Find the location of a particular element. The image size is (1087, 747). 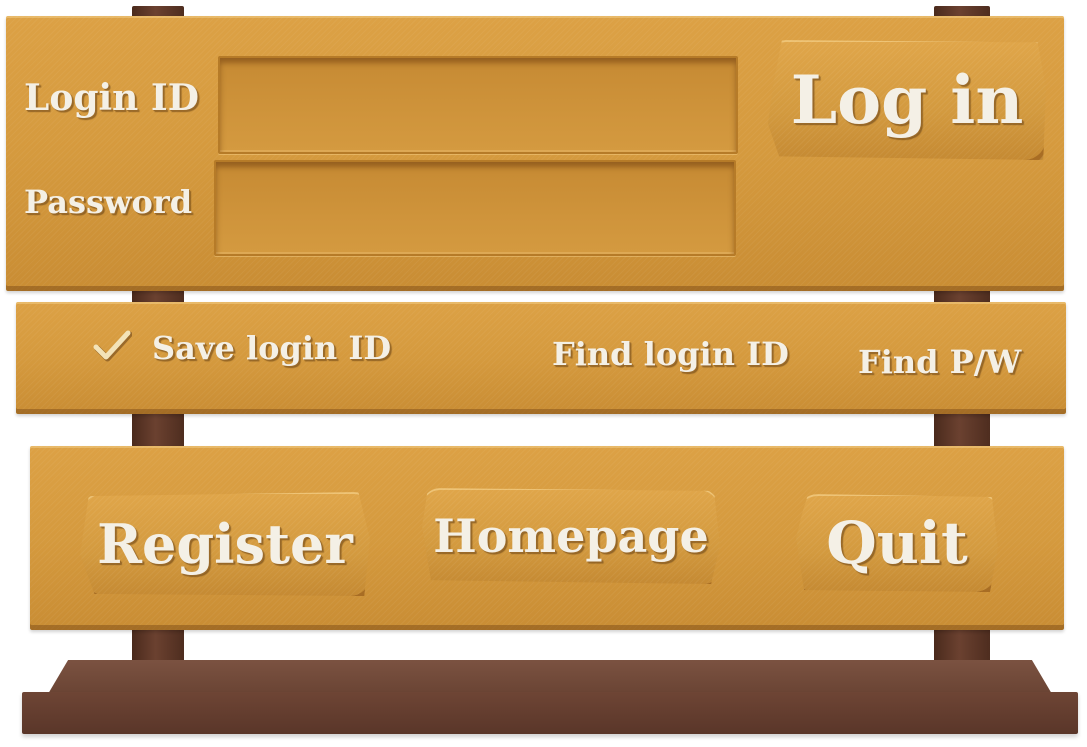

login-button: Log in is located at coordinates (907, 100).